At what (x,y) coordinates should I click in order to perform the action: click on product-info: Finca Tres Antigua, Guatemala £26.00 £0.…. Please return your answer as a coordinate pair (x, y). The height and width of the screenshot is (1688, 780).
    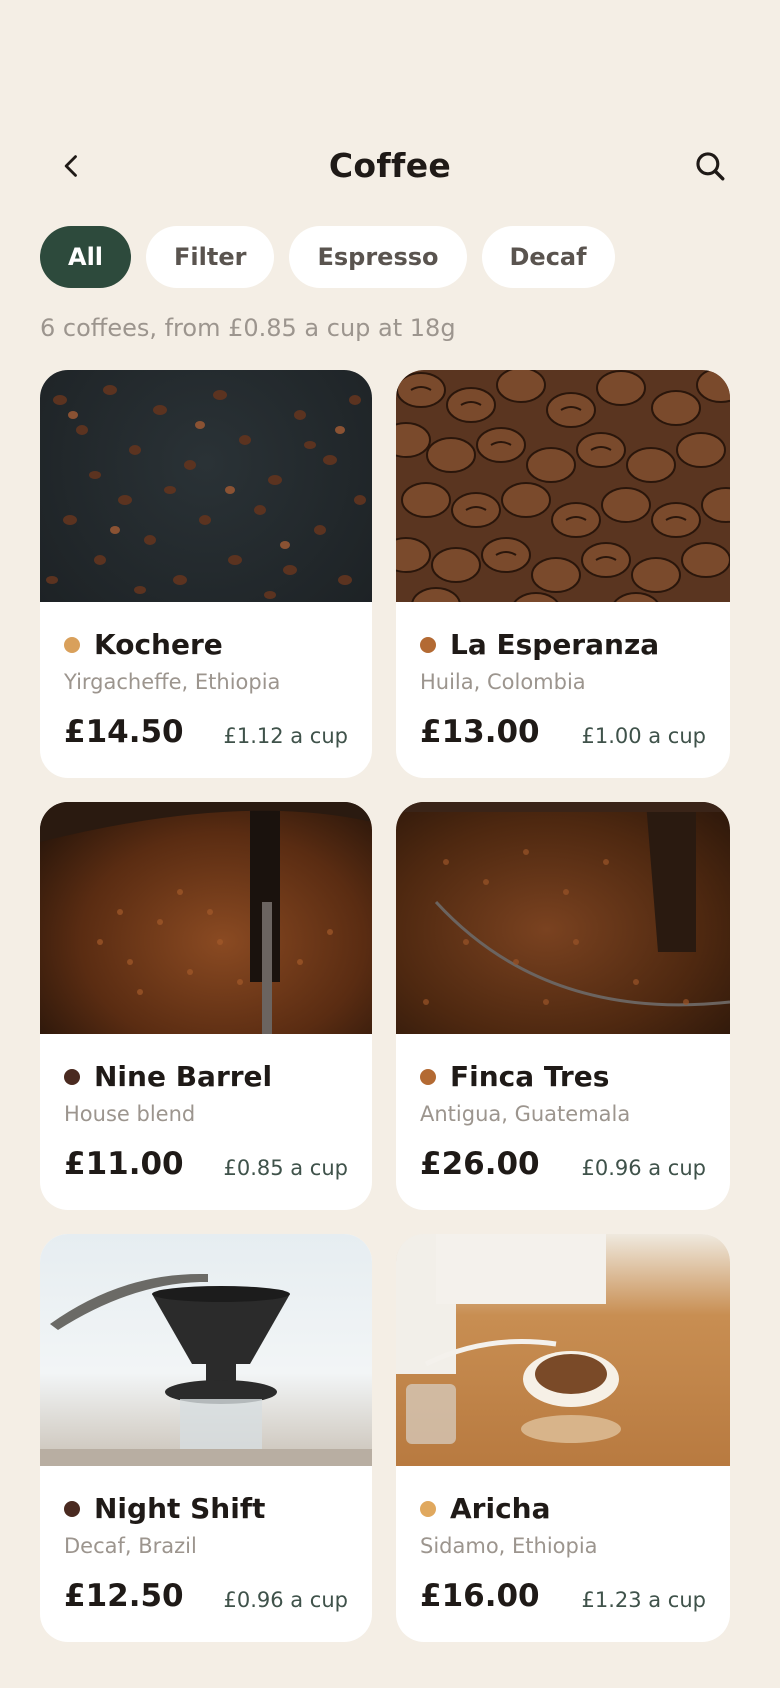
    Looking at the image, I should click on (563, 1122).